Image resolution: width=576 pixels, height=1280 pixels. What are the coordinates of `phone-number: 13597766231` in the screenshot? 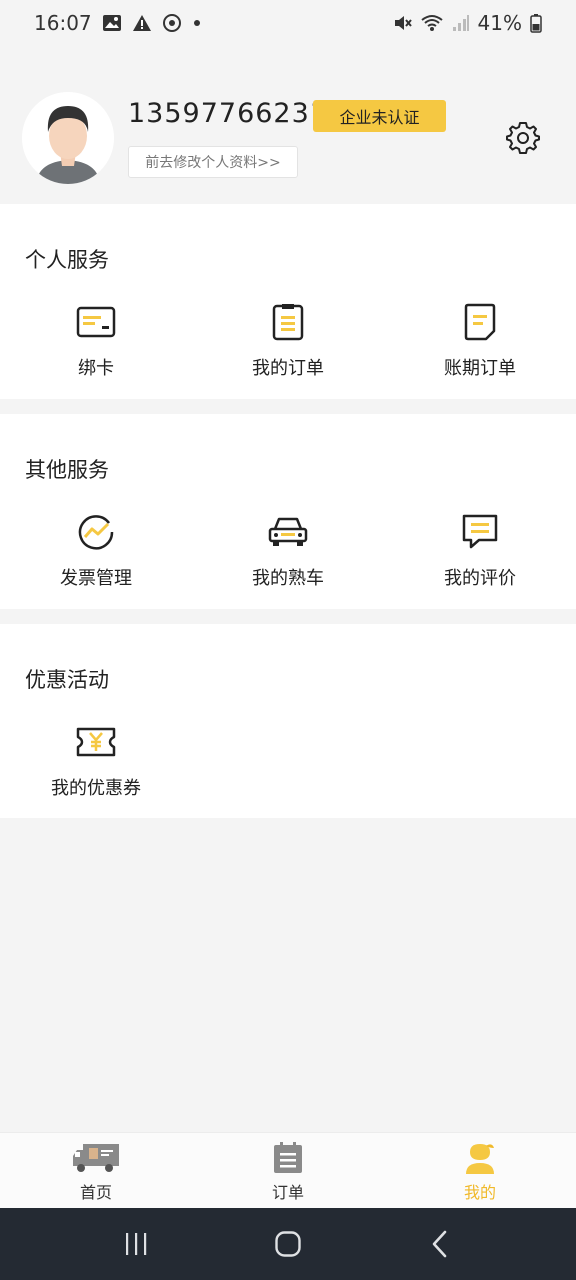 It's located at (228, 113).